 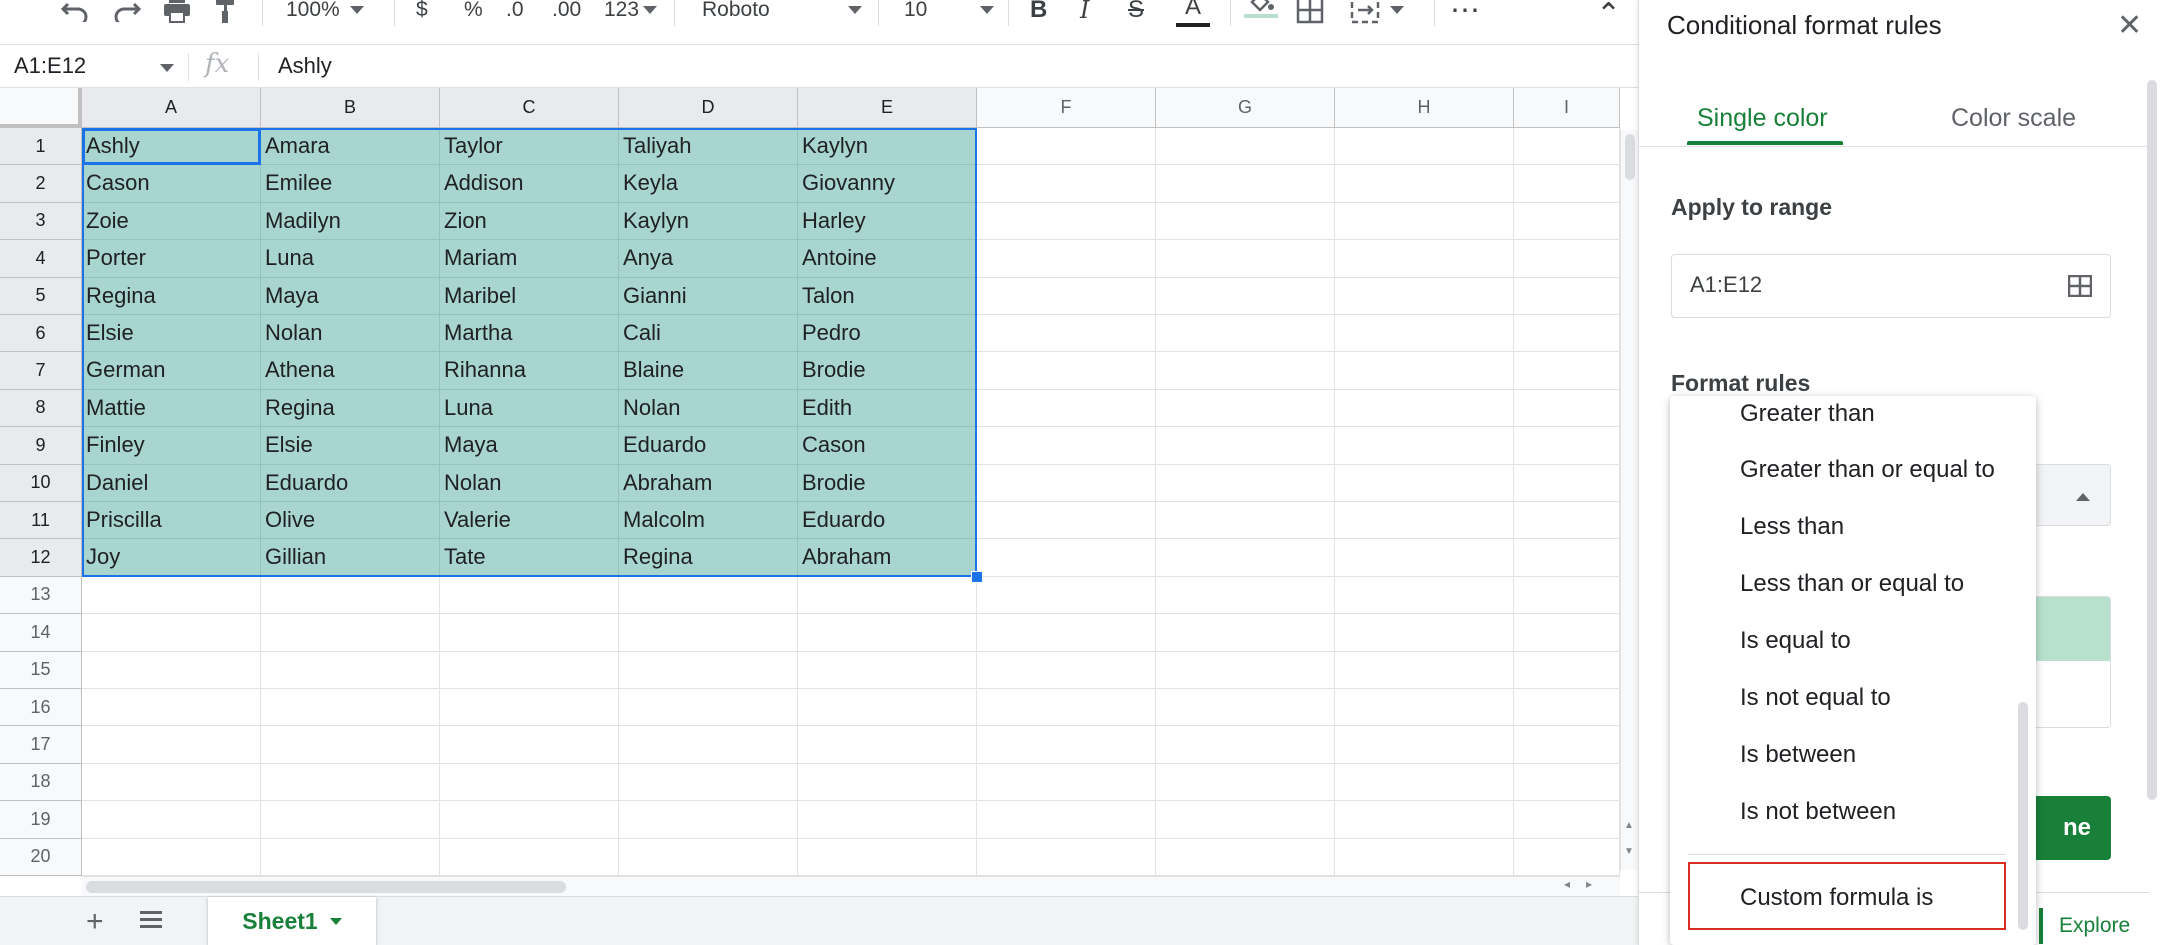 I want to click on number-format-select: 123, so click(x=631, y=14).